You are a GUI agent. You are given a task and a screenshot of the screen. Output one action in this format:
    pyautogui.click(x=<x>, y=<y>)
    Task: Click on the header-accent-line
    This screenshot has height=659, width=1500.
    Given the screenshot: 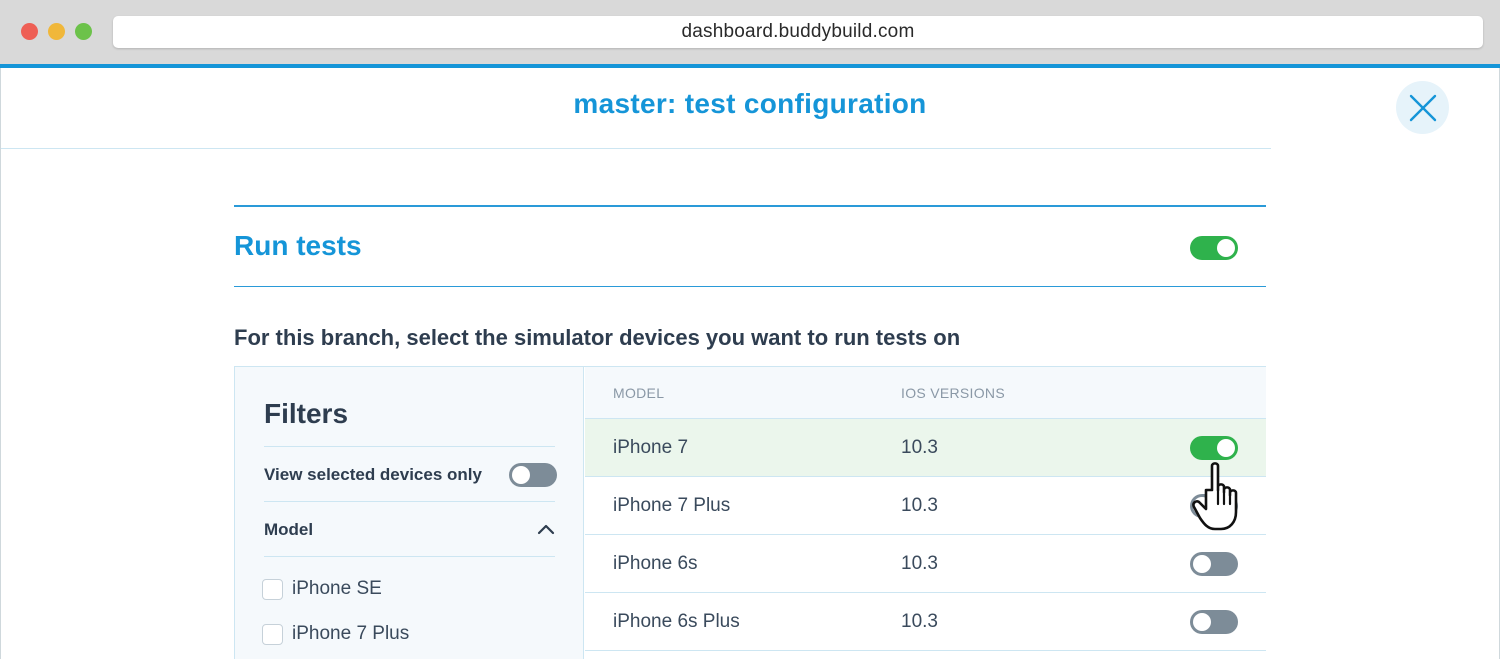 What is the action you would take?
    pyautogui.click(x=750, y=66)
    